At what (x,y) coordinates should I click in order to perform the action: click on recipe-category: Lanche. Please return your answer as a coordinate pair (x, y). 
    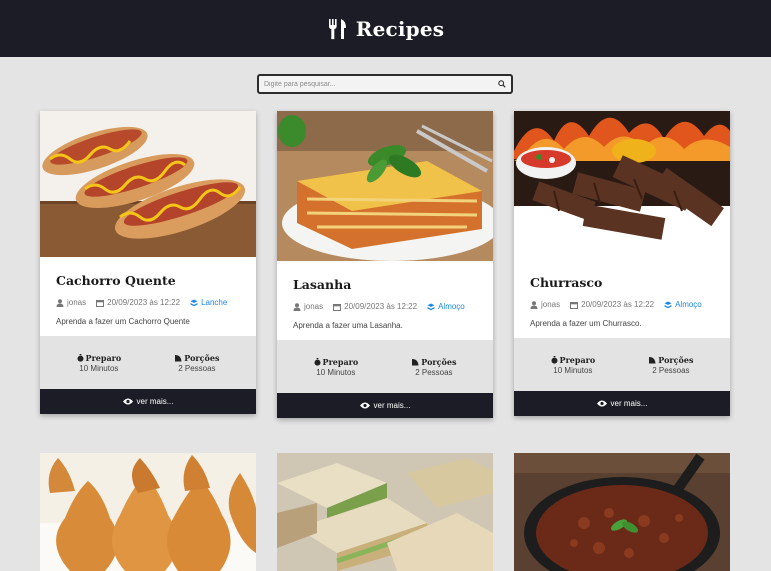
    Looking at the image, I should click on (214, 302).